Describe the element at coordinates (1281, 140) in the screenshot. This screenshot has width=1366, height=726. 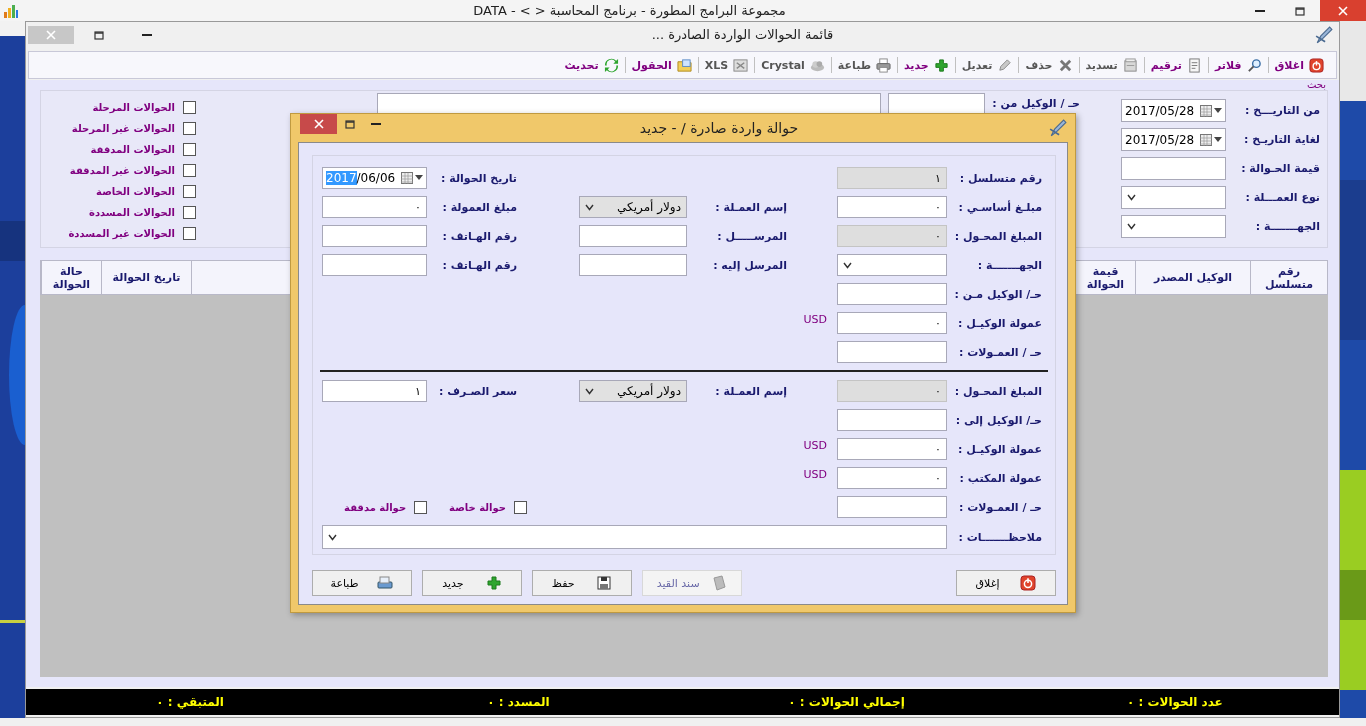
I see `field-label: لغاية التاريـخ :` at that location.